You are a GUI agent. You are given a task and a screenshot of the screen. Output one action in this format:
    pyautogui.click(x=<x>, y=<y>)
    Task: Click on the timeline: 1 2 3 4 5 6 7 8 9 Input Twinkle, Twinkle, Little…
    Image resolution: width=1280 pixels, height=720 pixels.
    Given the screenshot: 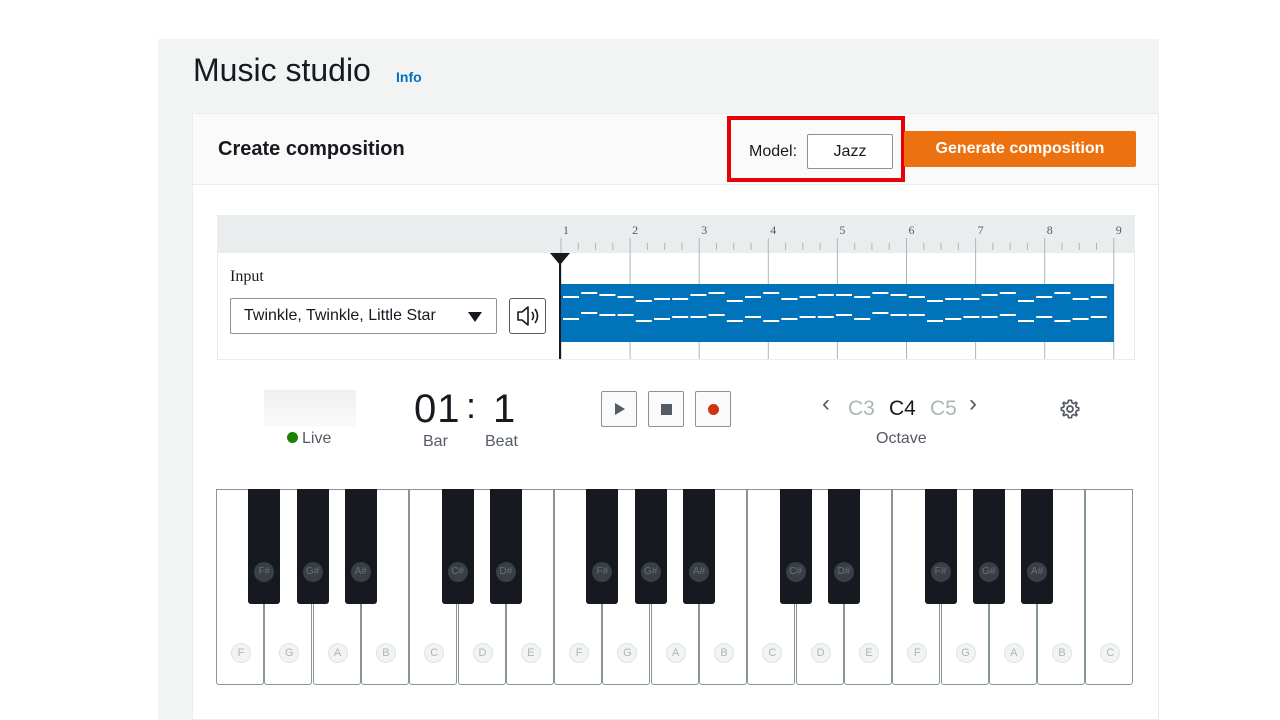 What is the action you would take?
    pyautogui.click(x=676, y=287)
    